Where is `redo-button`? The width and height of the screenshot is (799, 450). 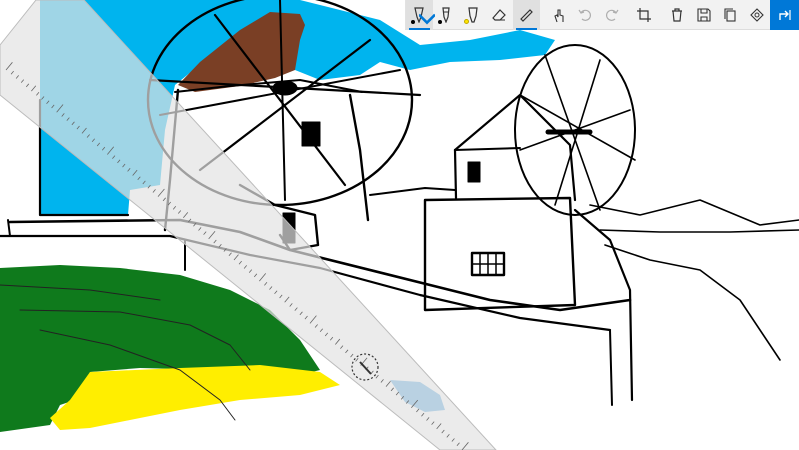 redo-button is located at coordinates (612, 15).